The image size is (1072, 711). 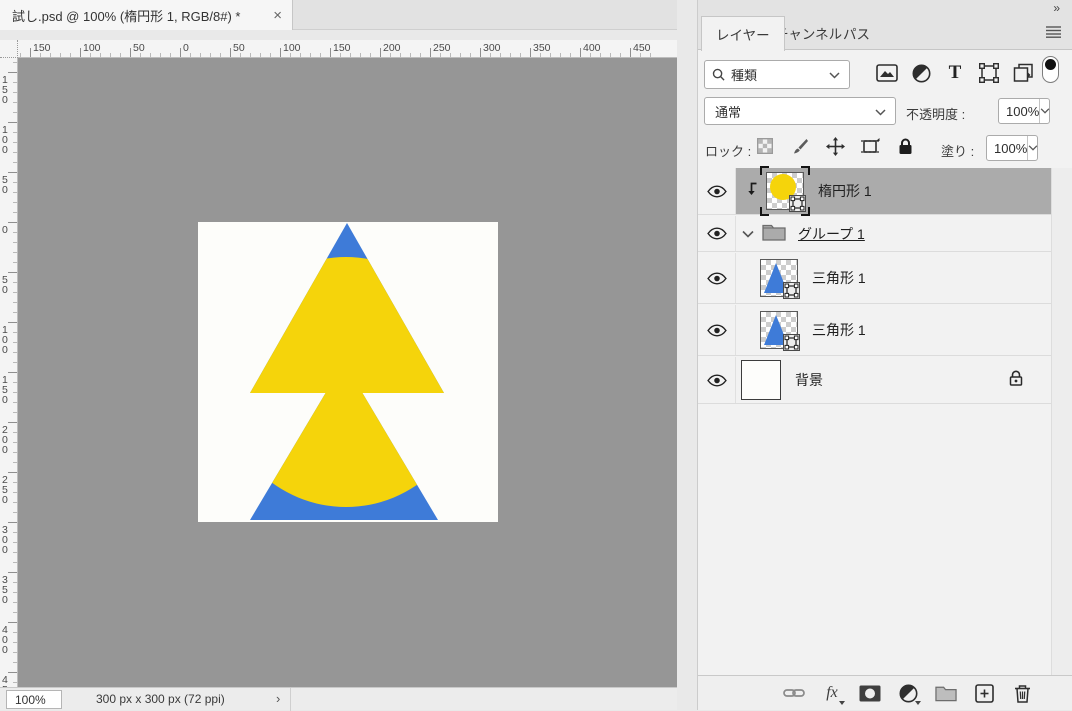 What do you see at coordinates (5, 340) in the screenshot?
I see `ruler-label: 1 0 0` at bounding box center [5, 340].